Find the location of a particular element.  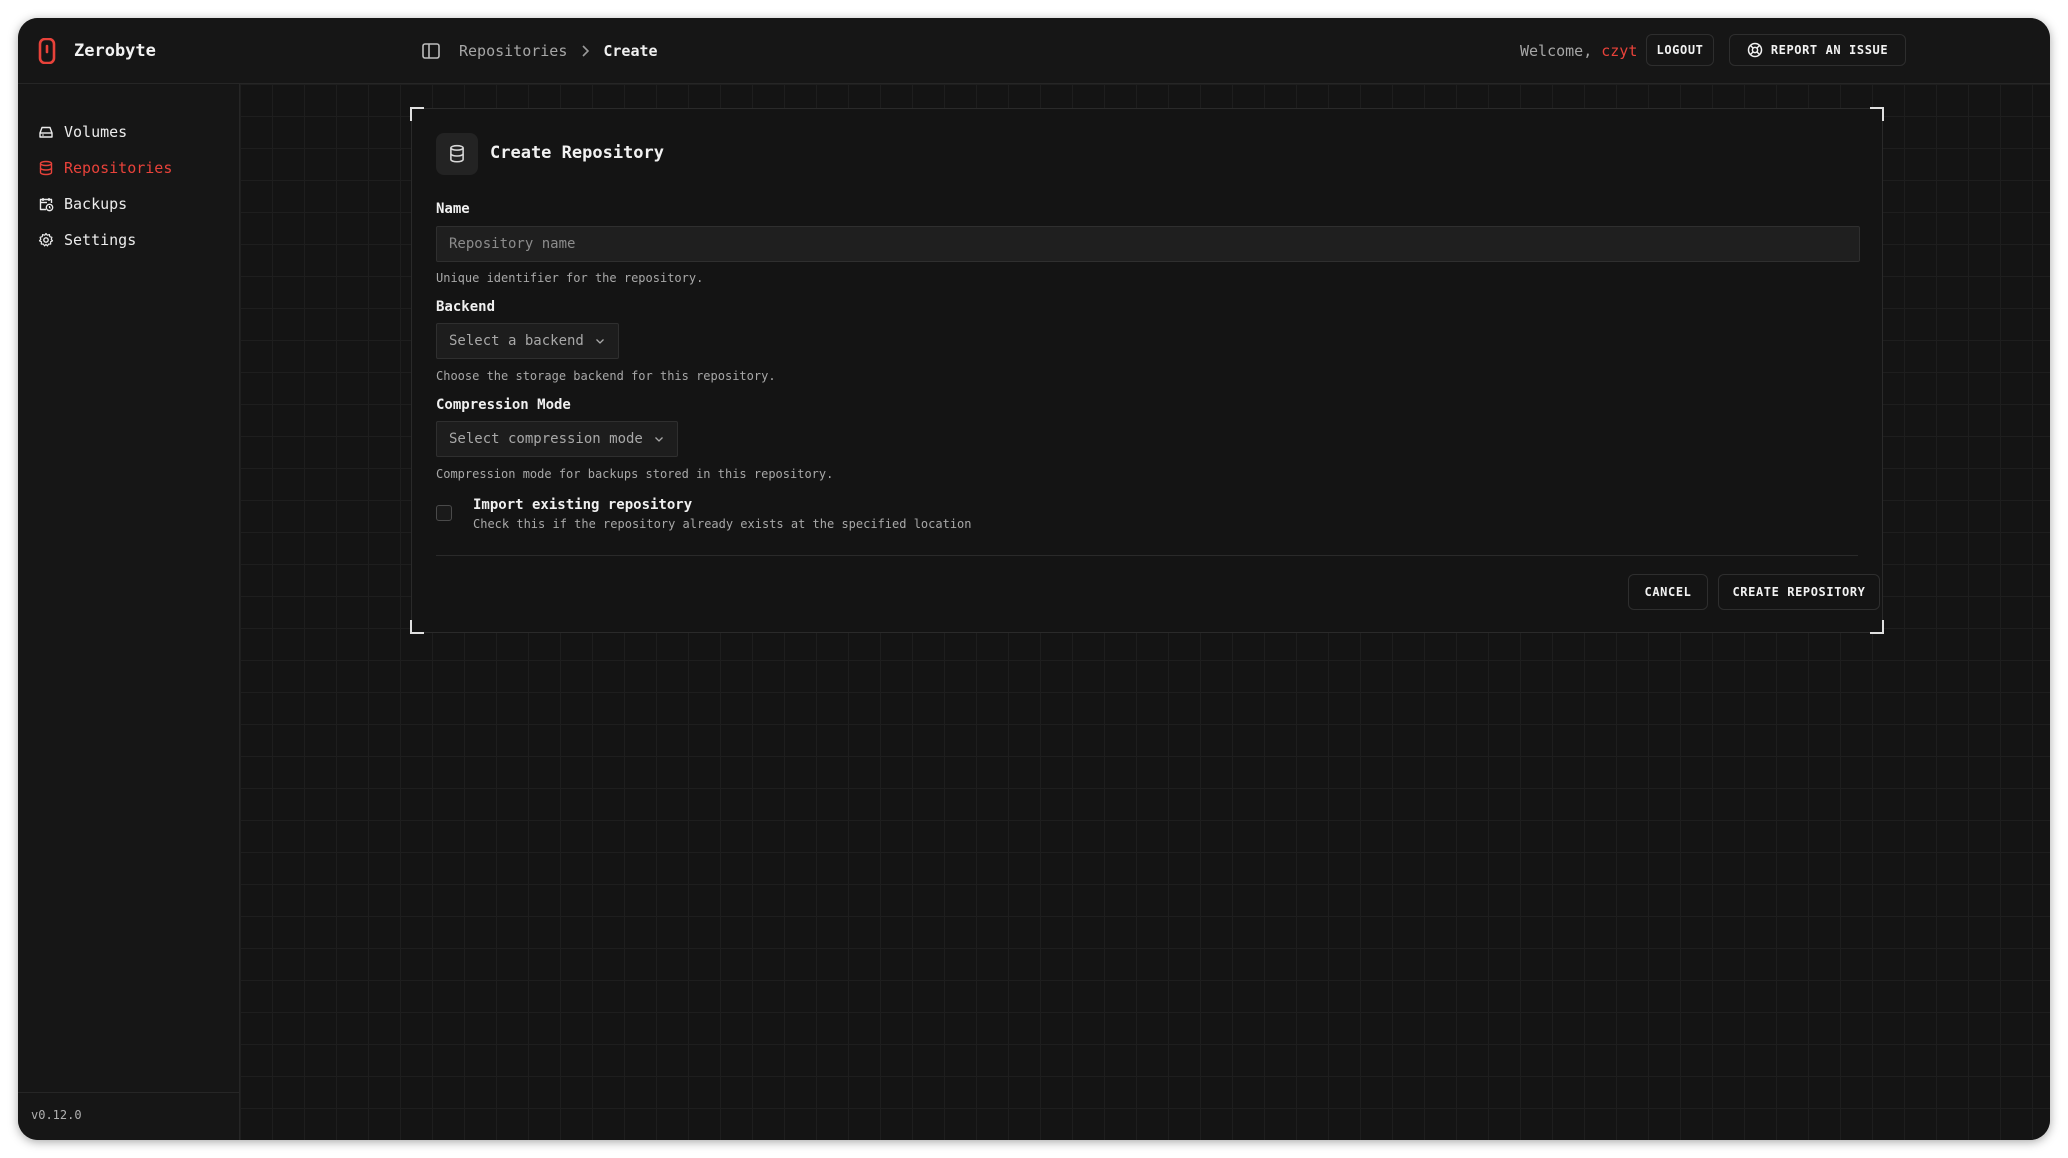

breadcrumb-current: Create is located at coordinates (630, 51).